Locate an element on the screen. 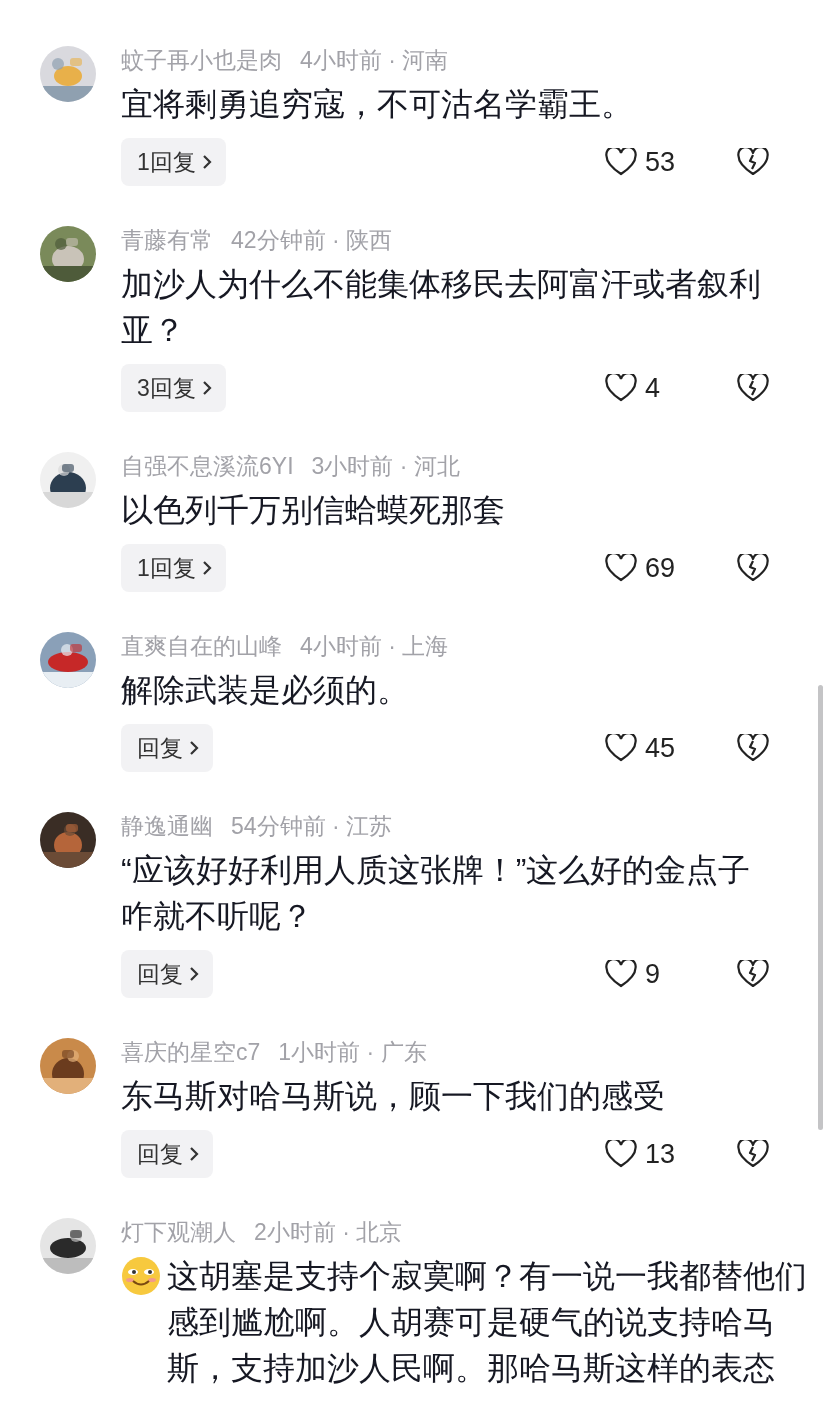 Image resolution: width=828 pixels, height=1410 pixels. comment-text: 宜将剩勇追穷寇，不可沽名学霸王。 is located at coordinates (377, 104).